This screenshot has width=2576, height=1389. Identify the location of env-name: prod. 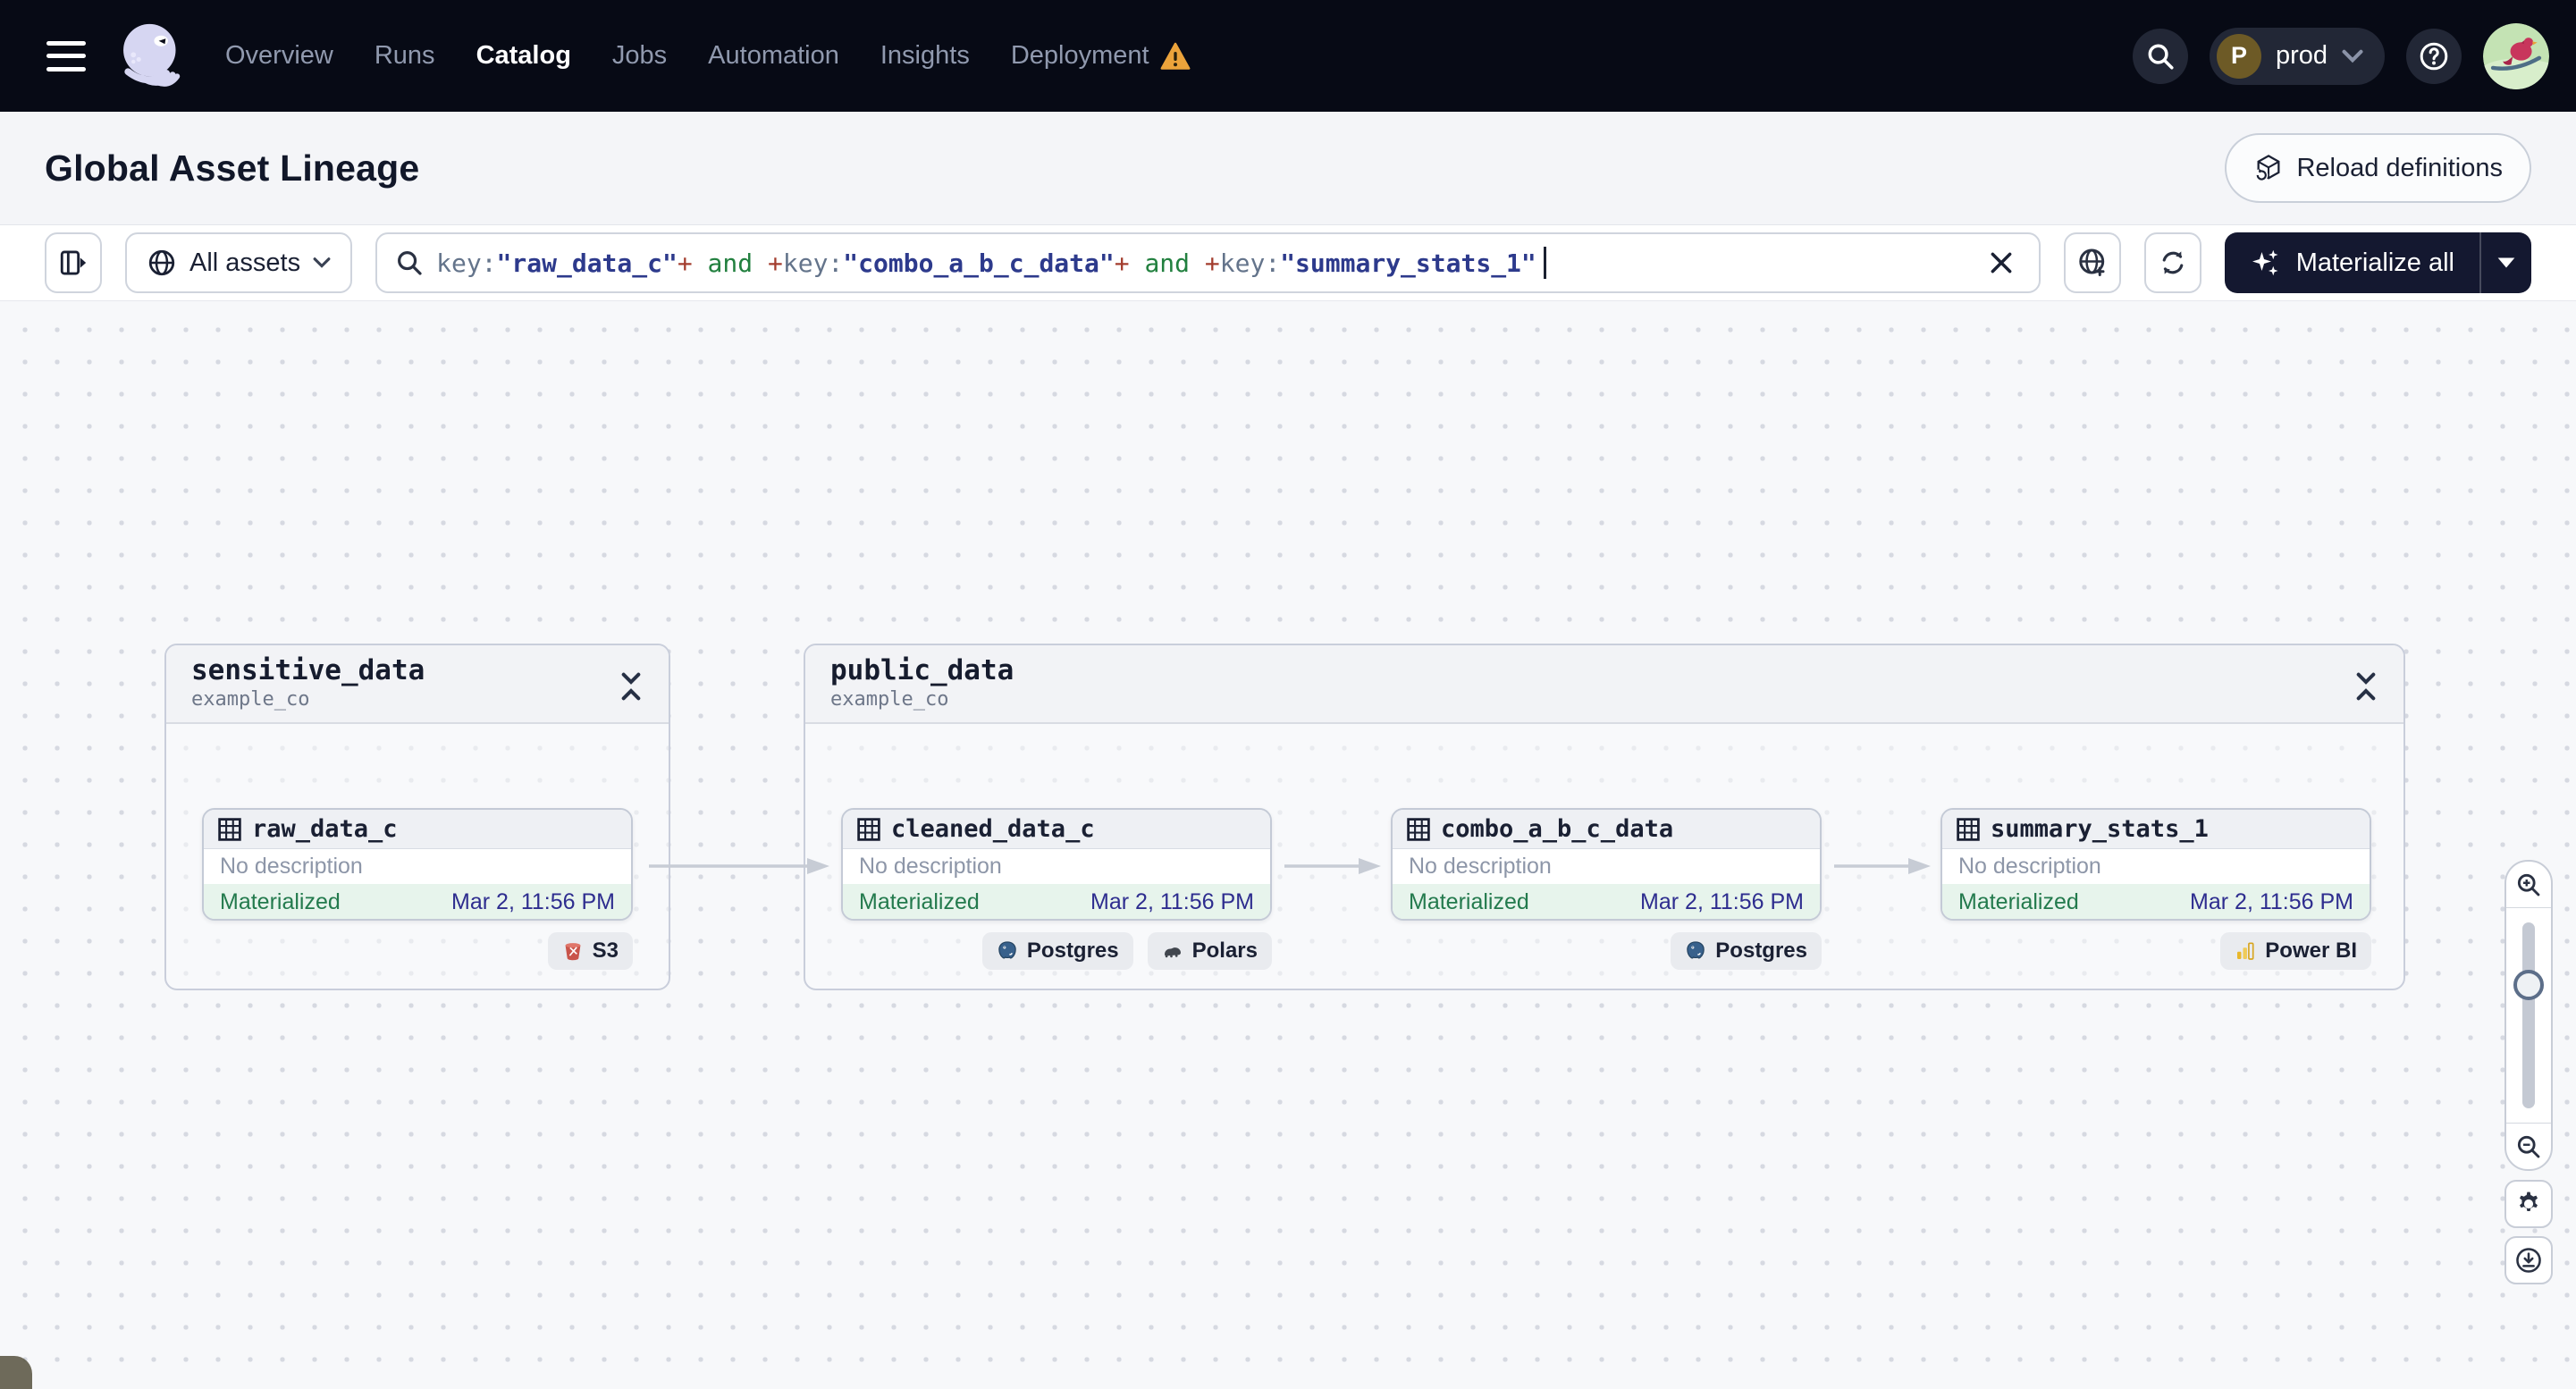
(2302, 55).